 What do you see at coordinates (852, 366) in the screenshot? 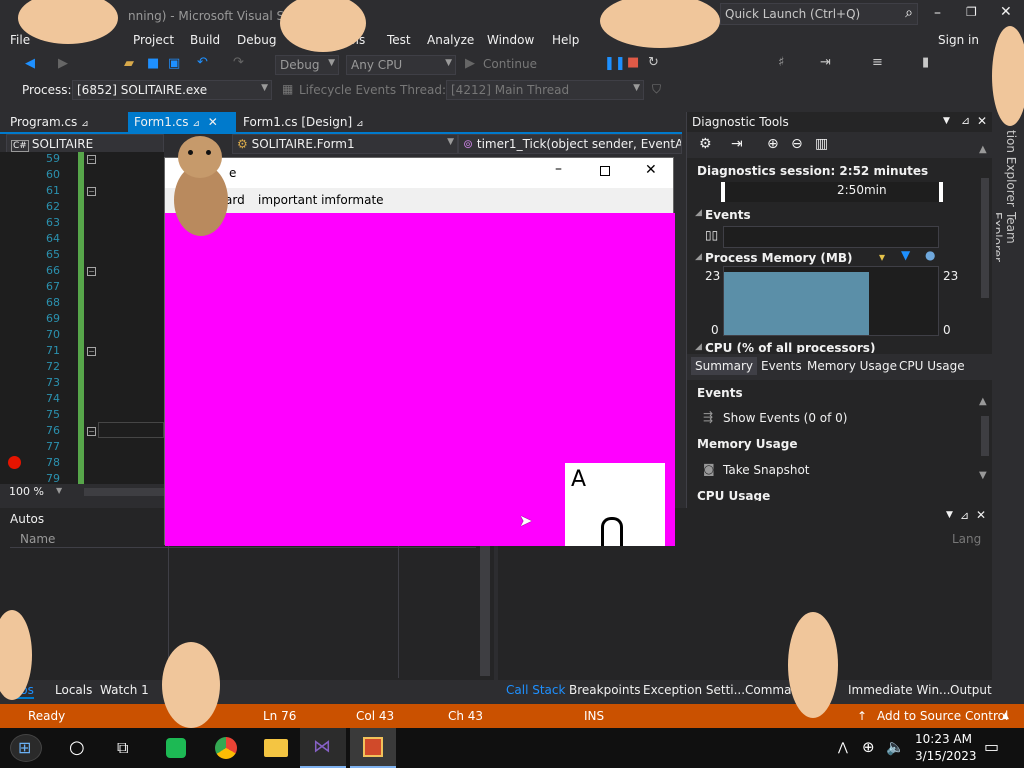
I see `tab-memory-usage: Memory Usage` at bounding box center [852, 366].